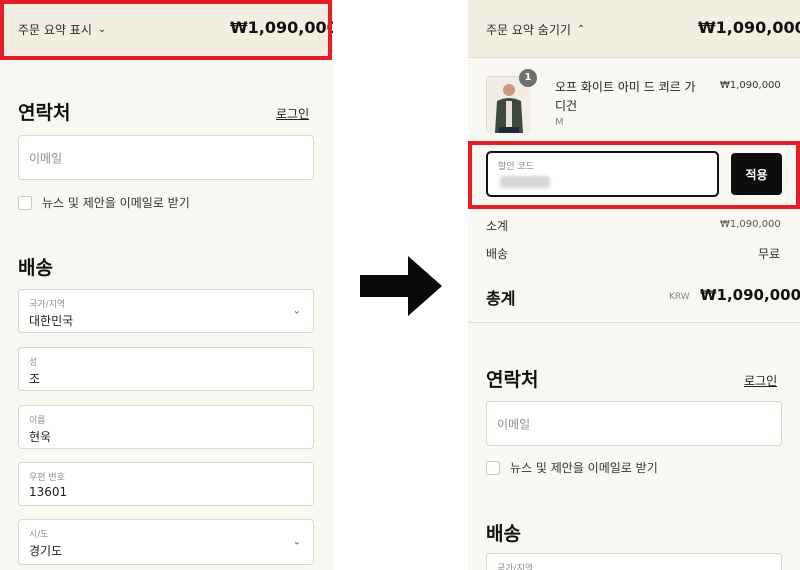  Describe the element at coordinates (501, 298) in the screenshot. I see `total-label: 총계` at that location.